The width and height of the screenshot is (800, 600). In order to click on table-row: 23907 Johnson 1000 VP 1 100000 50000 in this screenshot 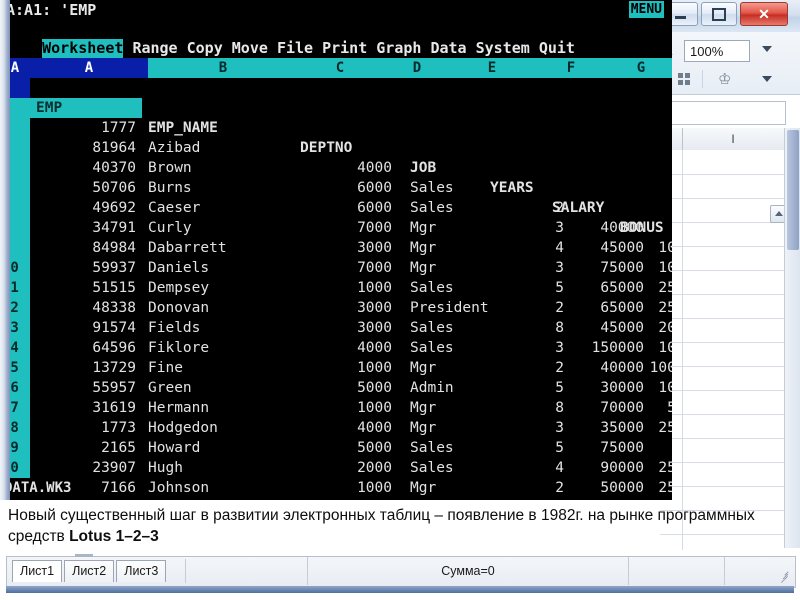, I will do `click(351, 467)`.